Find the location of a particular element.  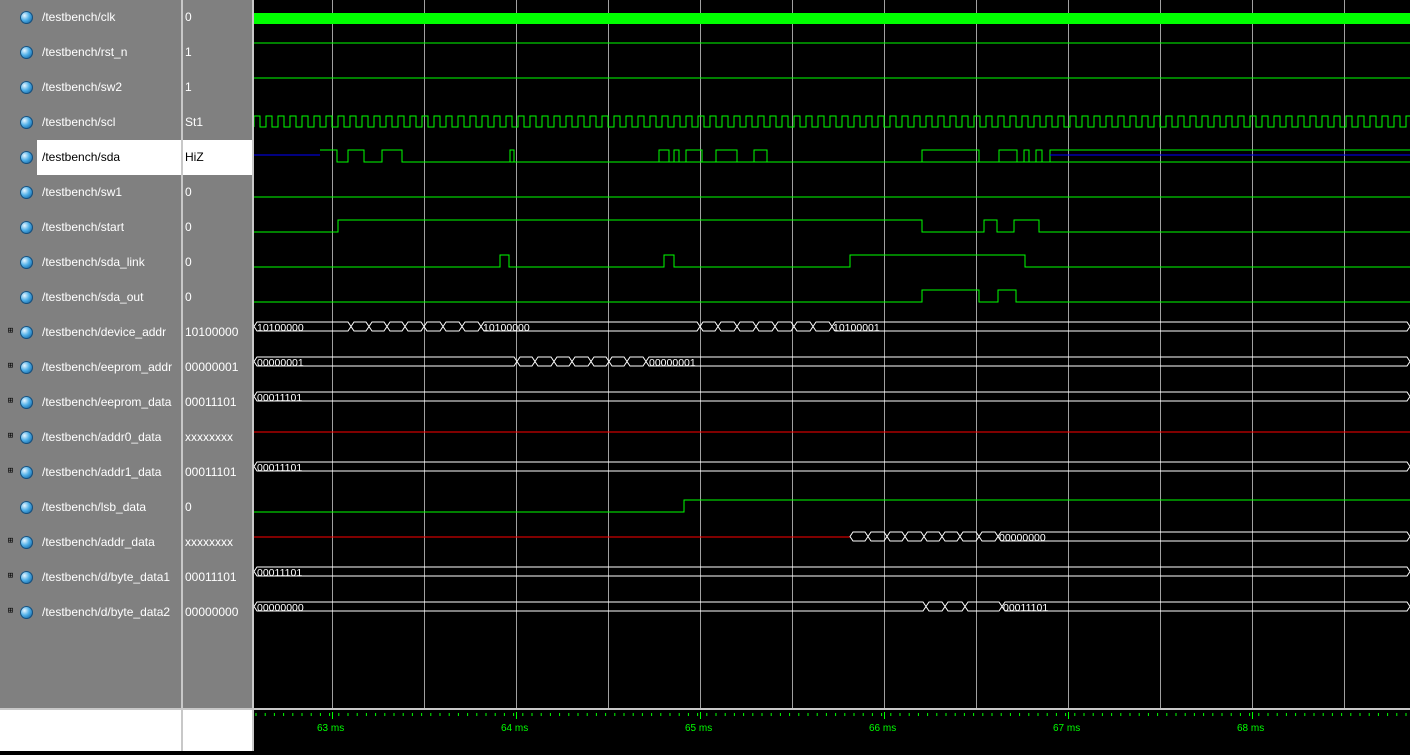

signal-value-cell: 10100000 is located at coordinates (217, 332).